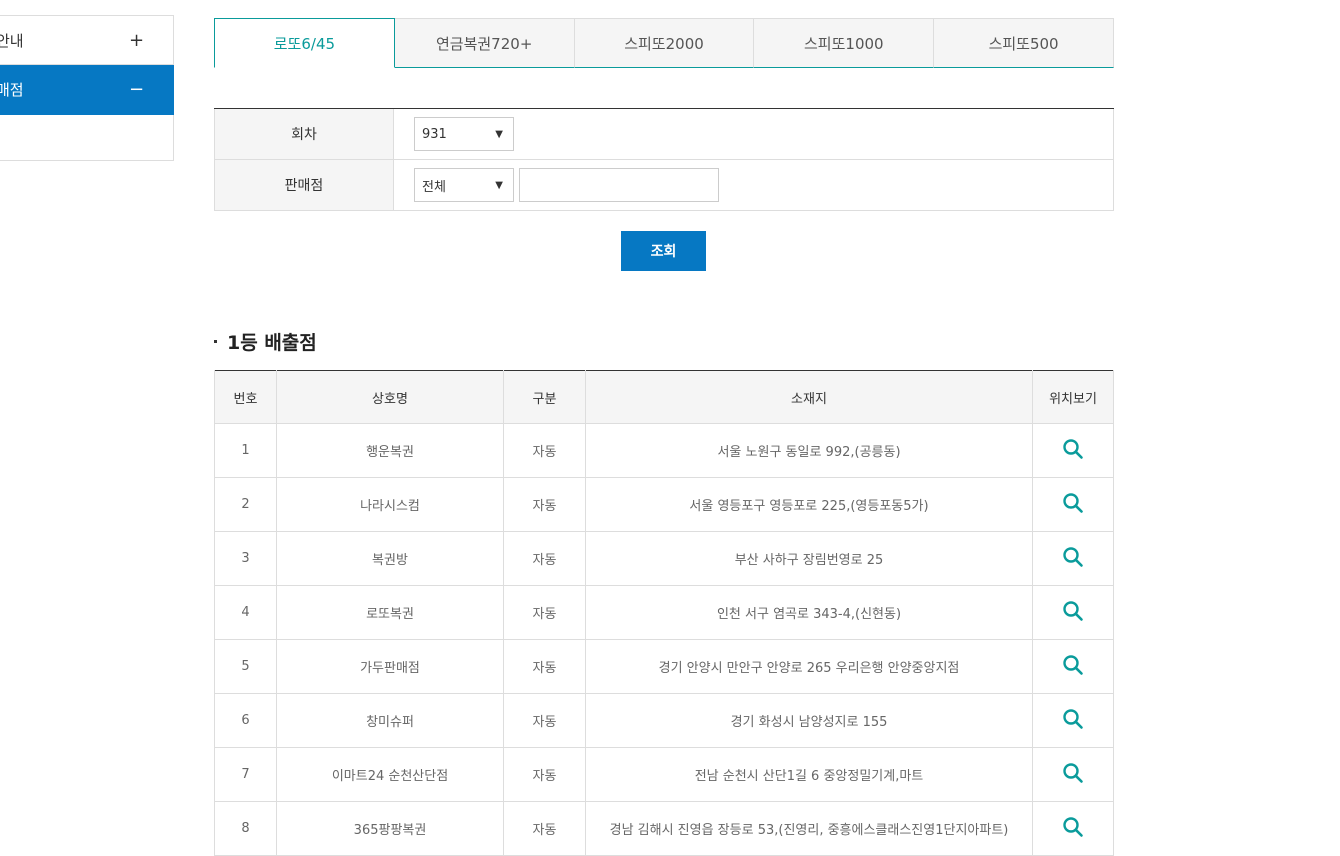 This screenshot has height=856, width=1340. What do you see at coordinates (245, 828) in the screenshot?
I see `cell-number: 8` at bounding box center [245, 828].